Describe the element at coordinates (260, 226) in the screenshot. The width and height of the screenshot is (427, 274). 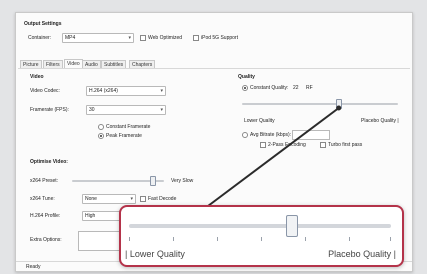
I see `zoom-slider-track` at that location.